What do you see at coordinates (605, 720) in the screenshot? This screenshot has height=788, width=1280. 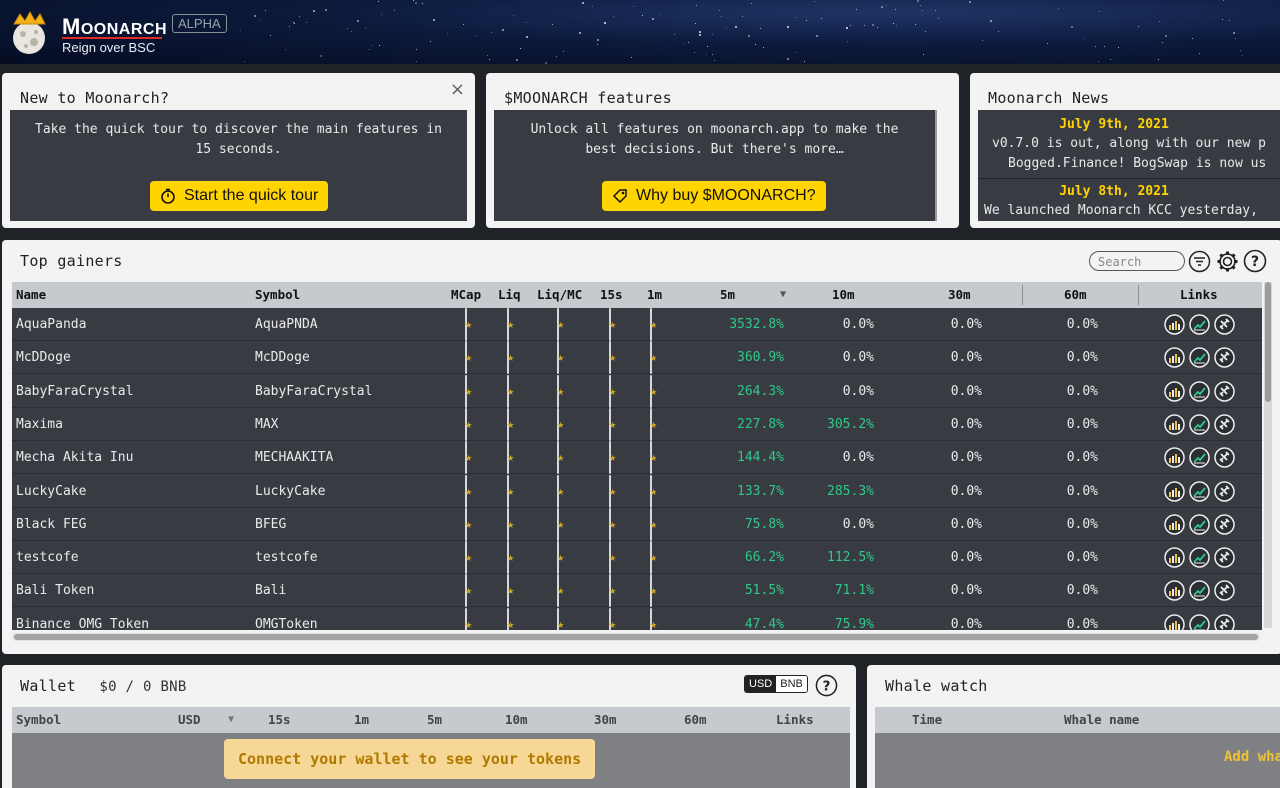 I see `col-30m: 30m` at bounding box center [605, 720].